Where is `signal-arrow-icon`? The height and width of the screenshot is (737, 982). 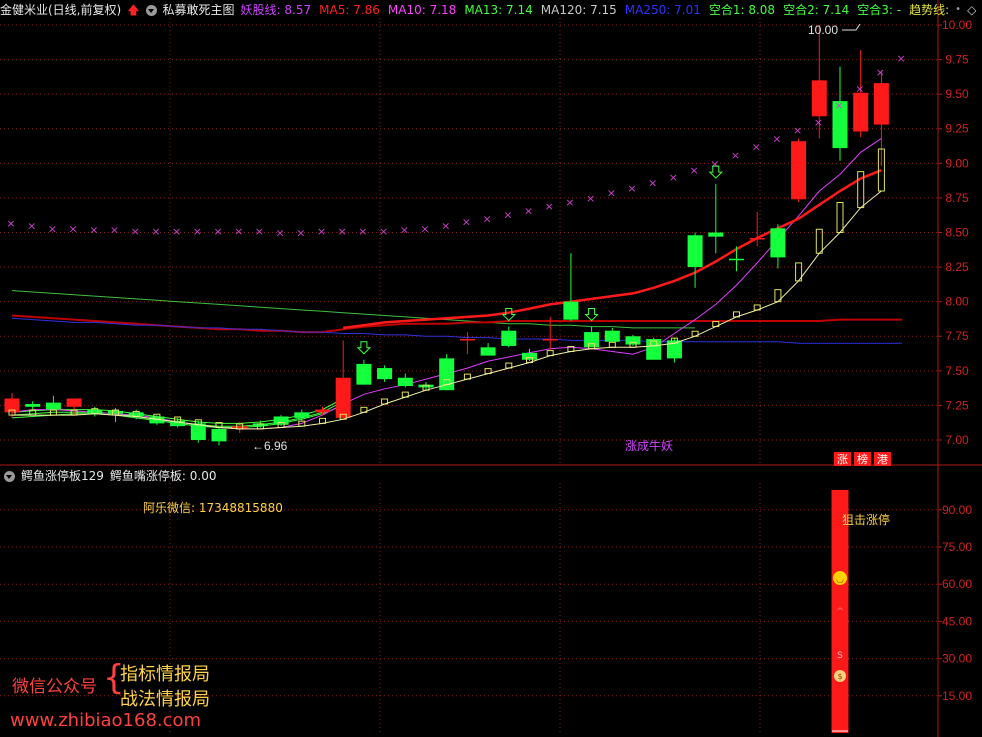 signal-arrow-icon is located at coordinates (364, 348).